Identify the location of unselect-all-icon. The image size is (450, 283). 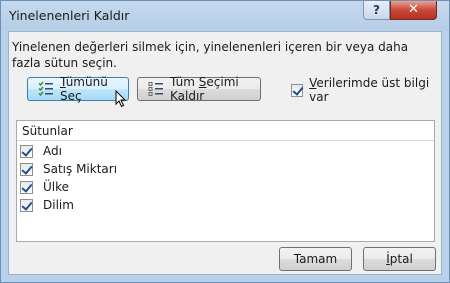
(156, 89).